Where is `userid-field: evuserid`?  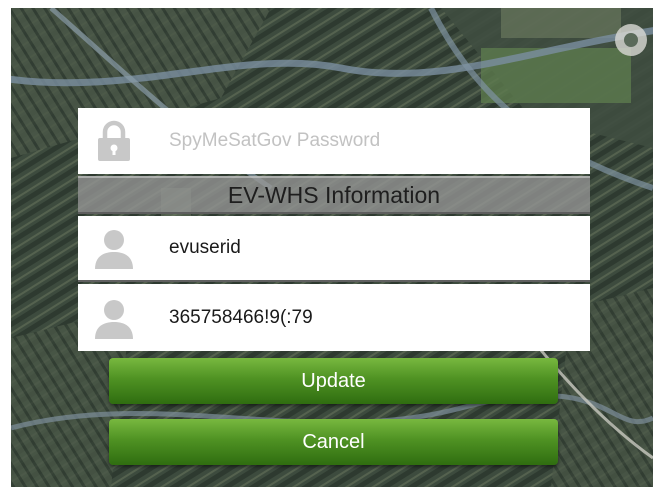
userid-field: evuserid is located at coordinates (334, 249).